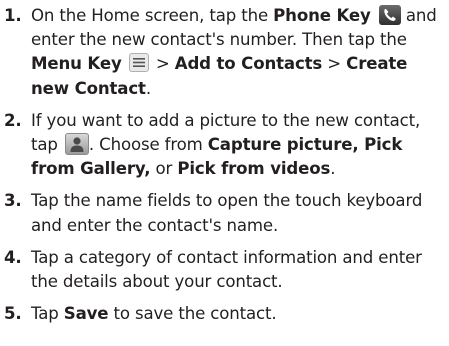 The image size is (449, 346). I want to click on menu-key-label: Menu Key, so click(76, 64).